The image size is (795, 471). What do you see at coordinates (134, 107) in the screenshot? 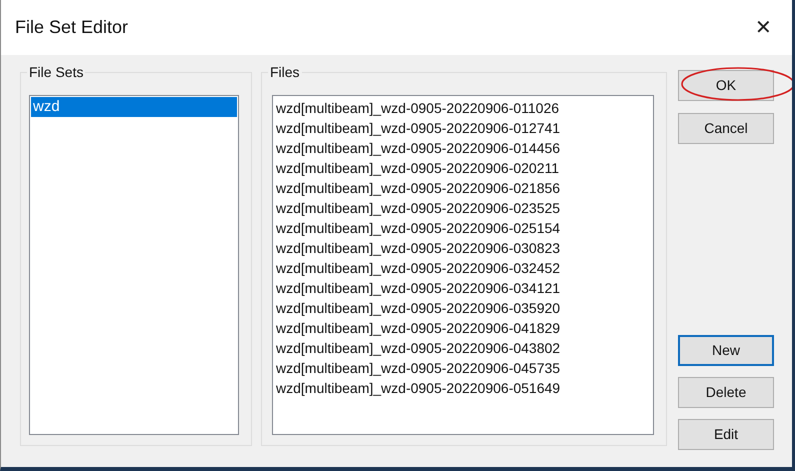
I see `list-item: wzd` at bounding box center [134, 107].